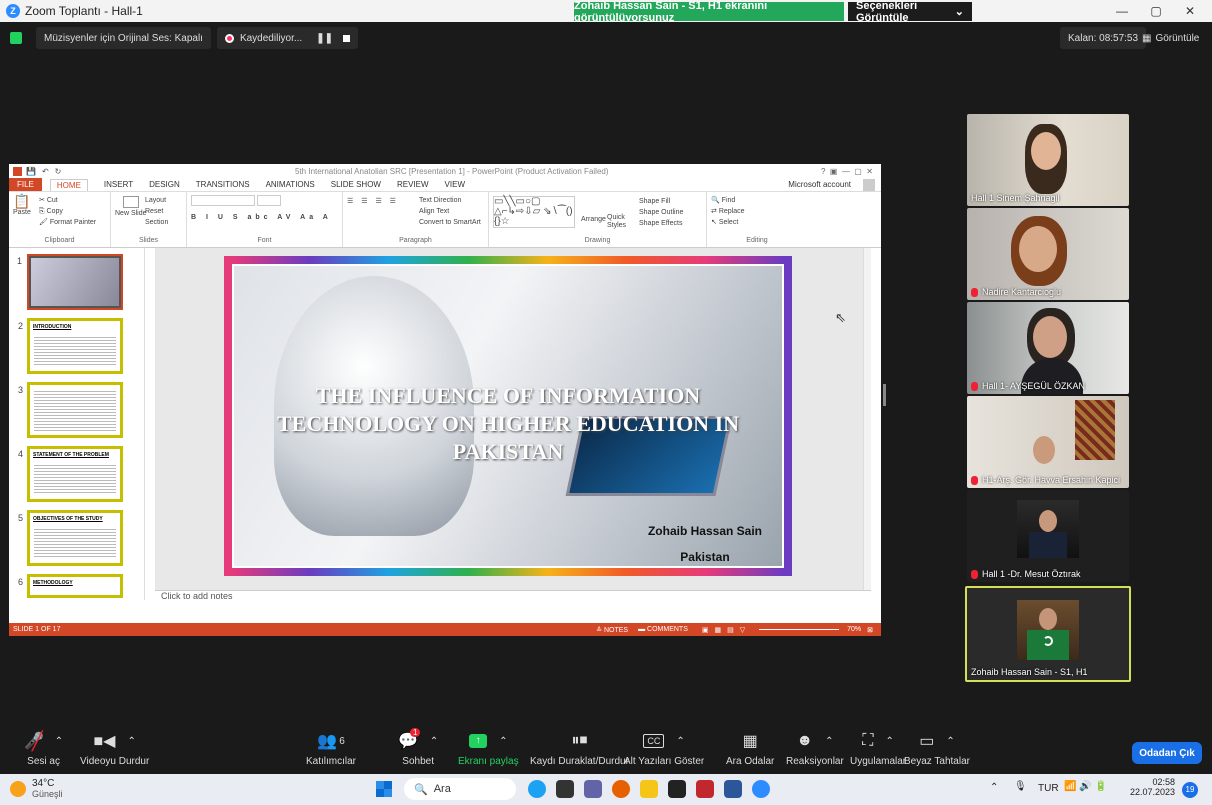 The image size is (1212, 805). I want to click on slide-thumb-2: 2 INTRODUCTION, so click(70, 346).